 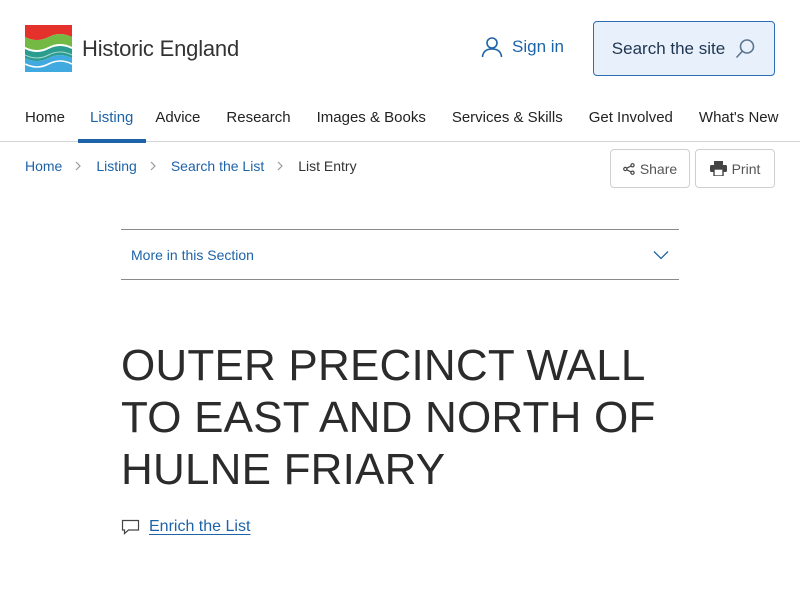 What do you see at coordinates (116, 166) in the screenshot?
I see `breadcrumb-listing: Listing` at bounding box center [116, 166].